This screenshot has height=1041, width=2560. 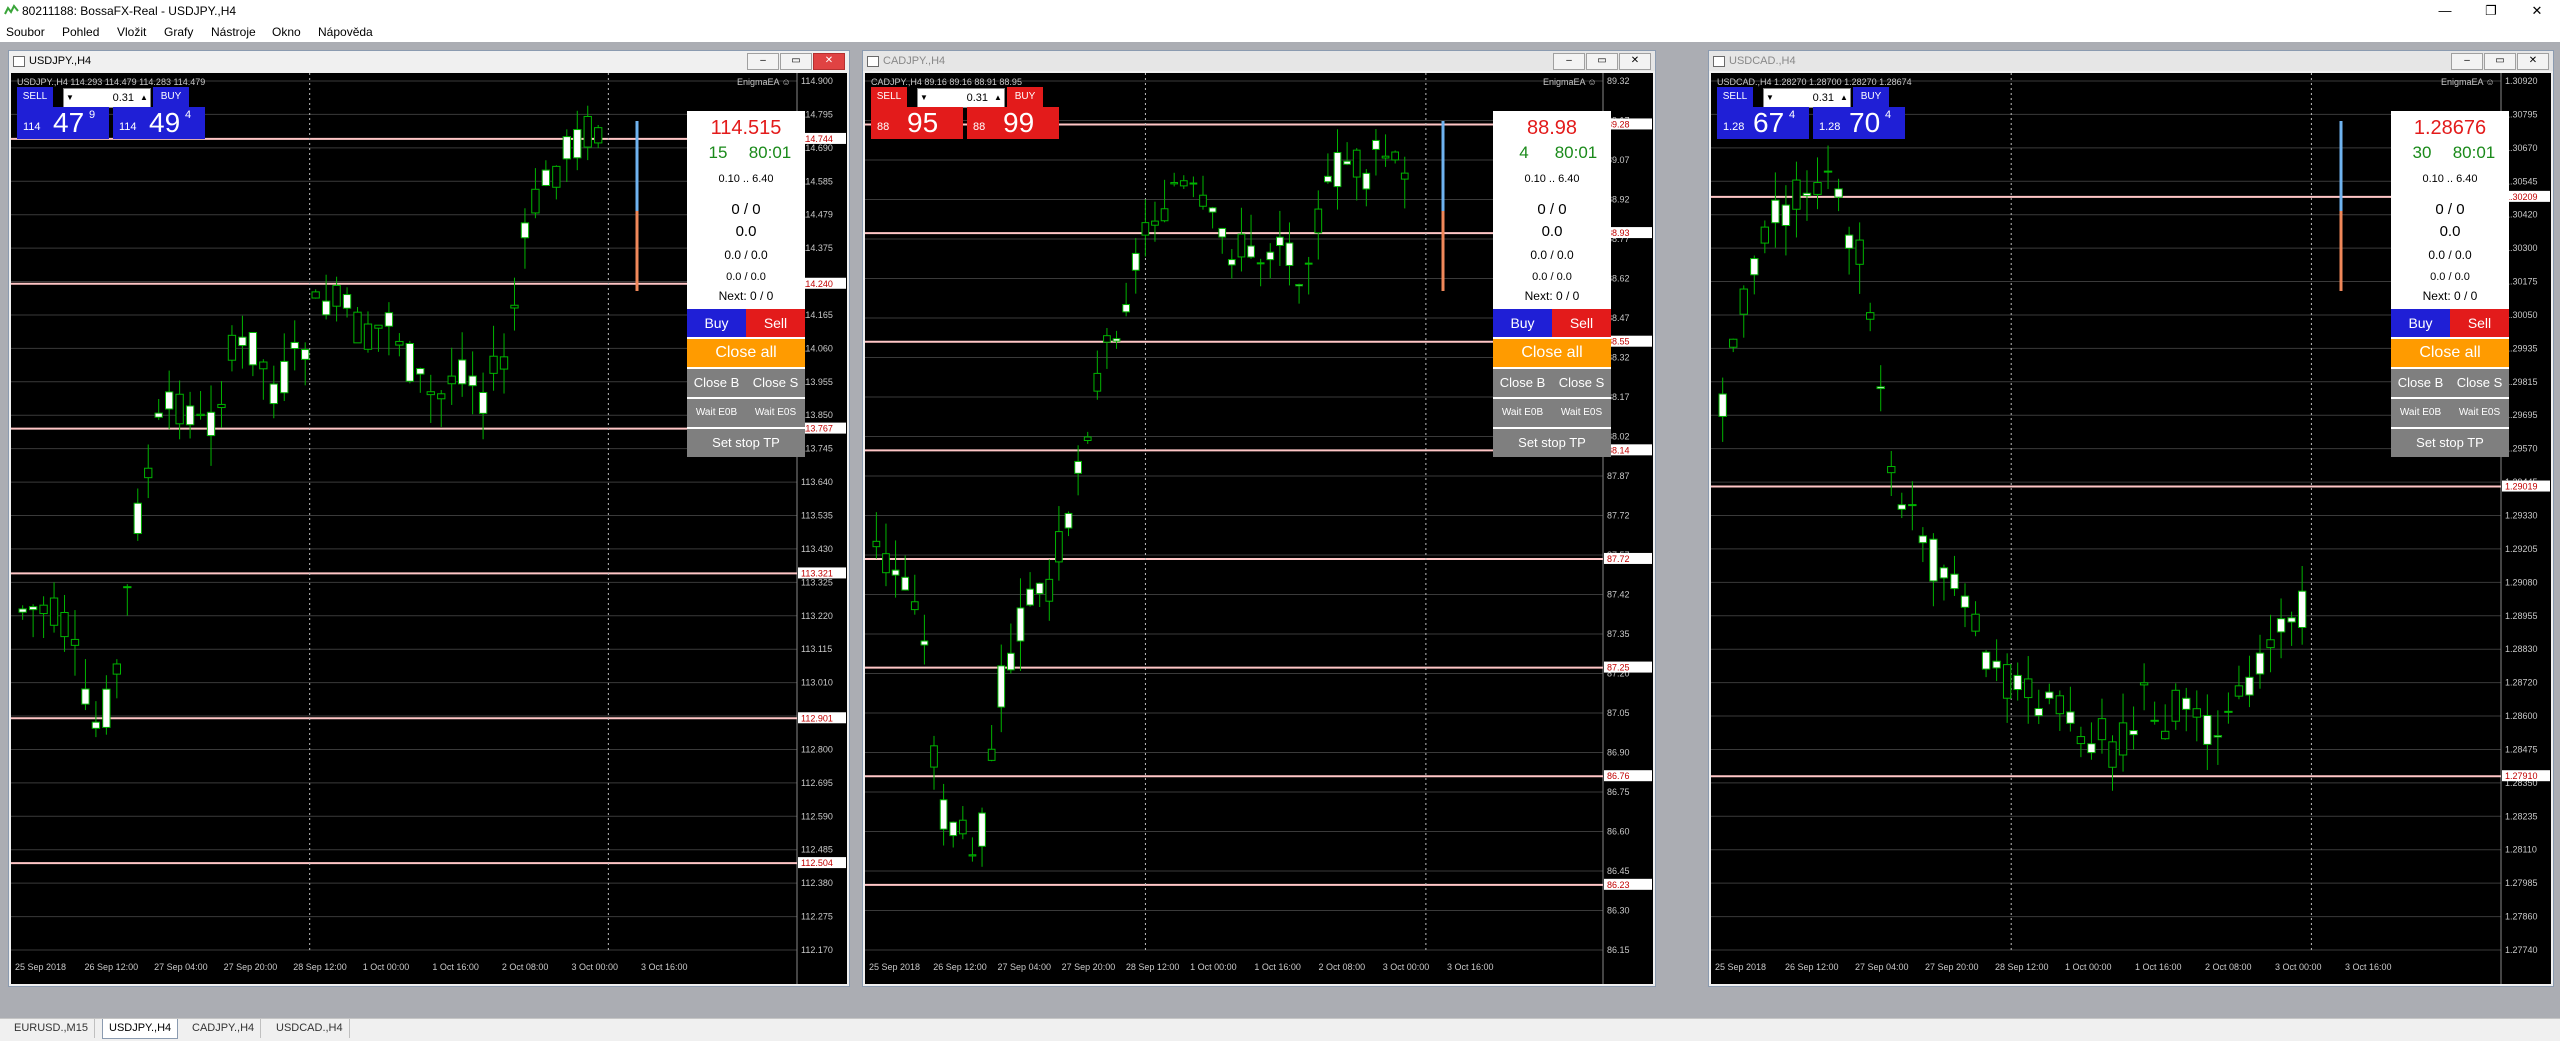 I want to click on tab-usdjpy-h4: USDJPY.,H4, so click(x=140, y=1029).